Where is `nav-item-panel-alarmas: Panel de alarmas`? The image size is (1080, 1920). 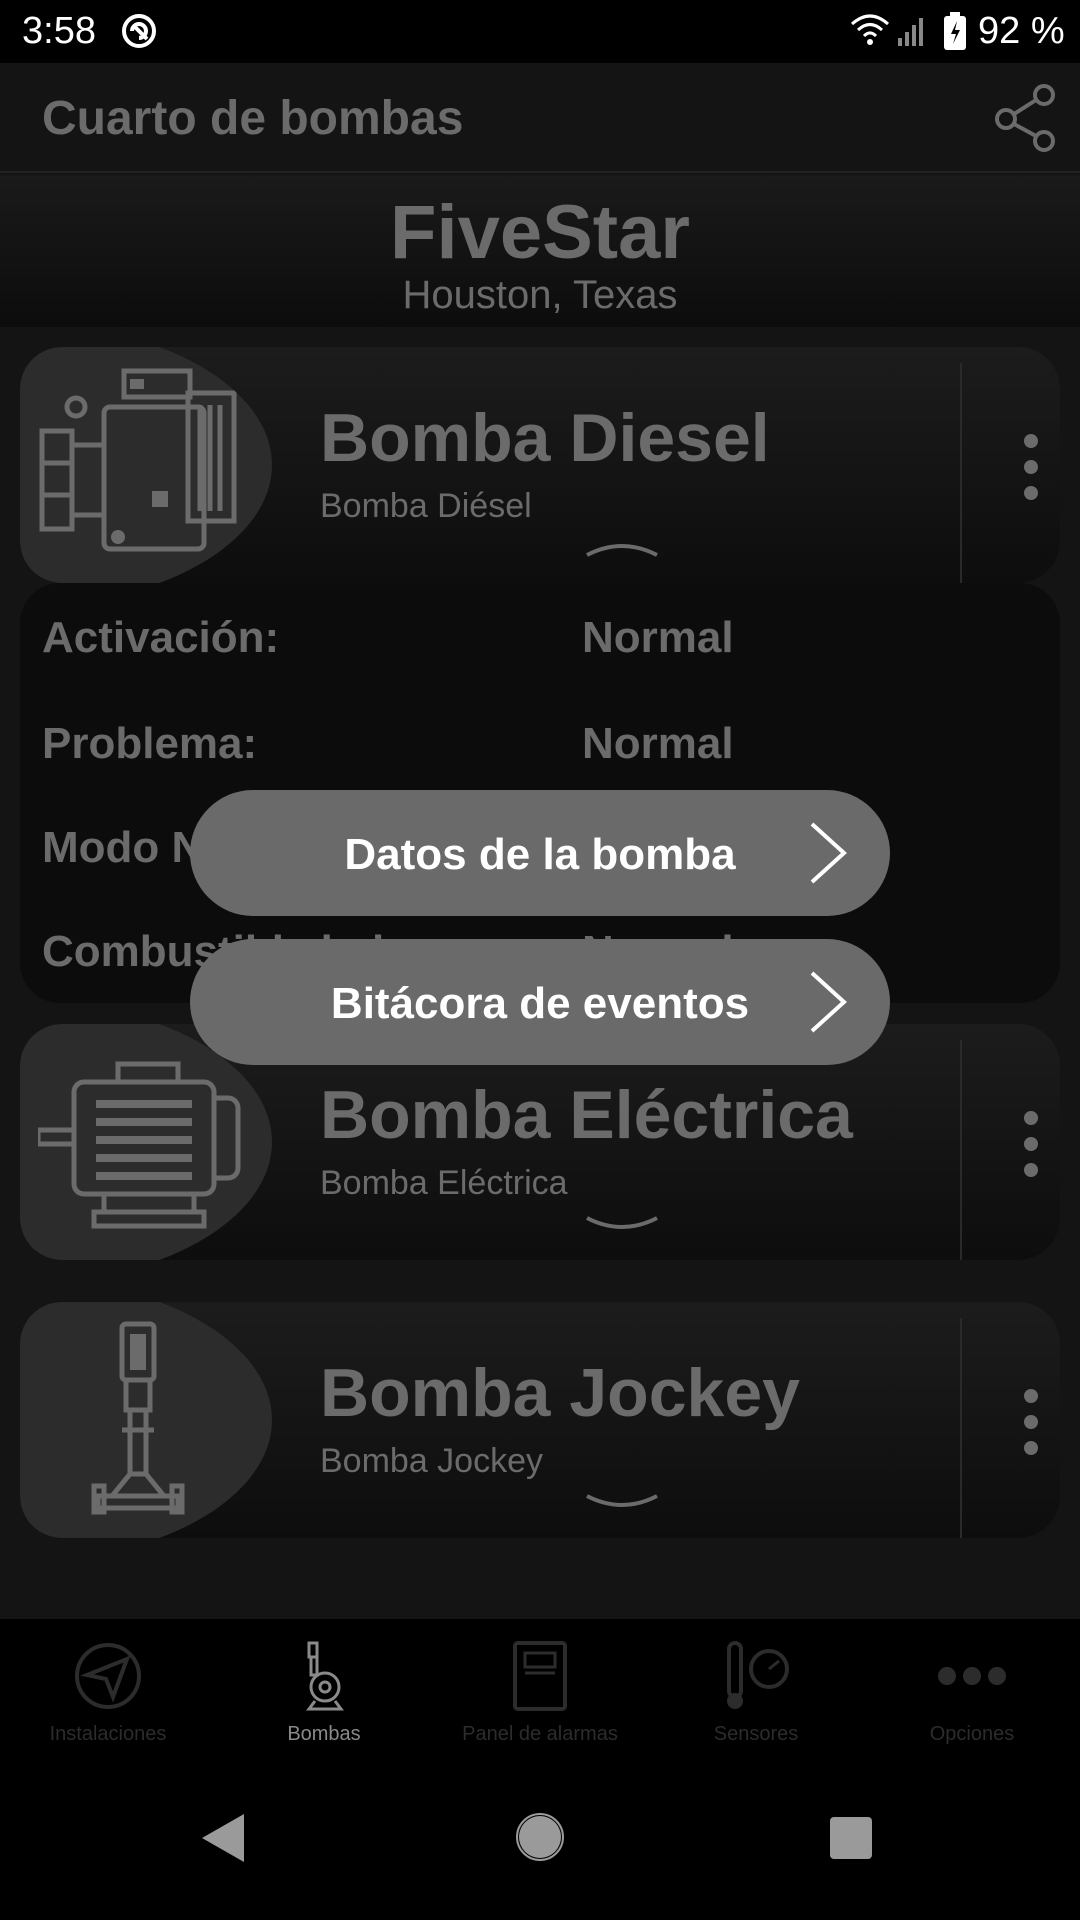
nav-item-panel-alarmas: Panel de alarmas is located at coordinates (540, 1697).